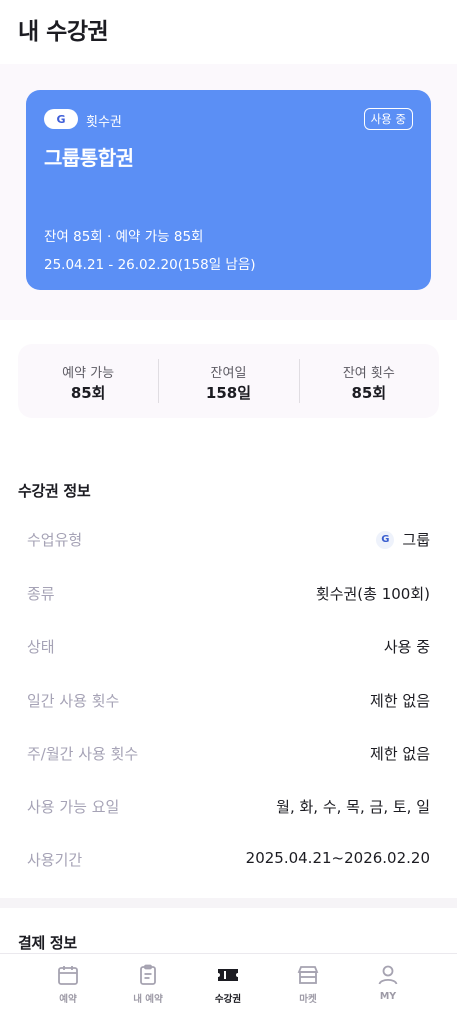 Image resolution: width=457 pixels, height=1024 pixels. What do you see at coordinates (228, 648) in the screenshot?
I see `info-row-status: 상태 사용 중` at bounding box center [228, 648].